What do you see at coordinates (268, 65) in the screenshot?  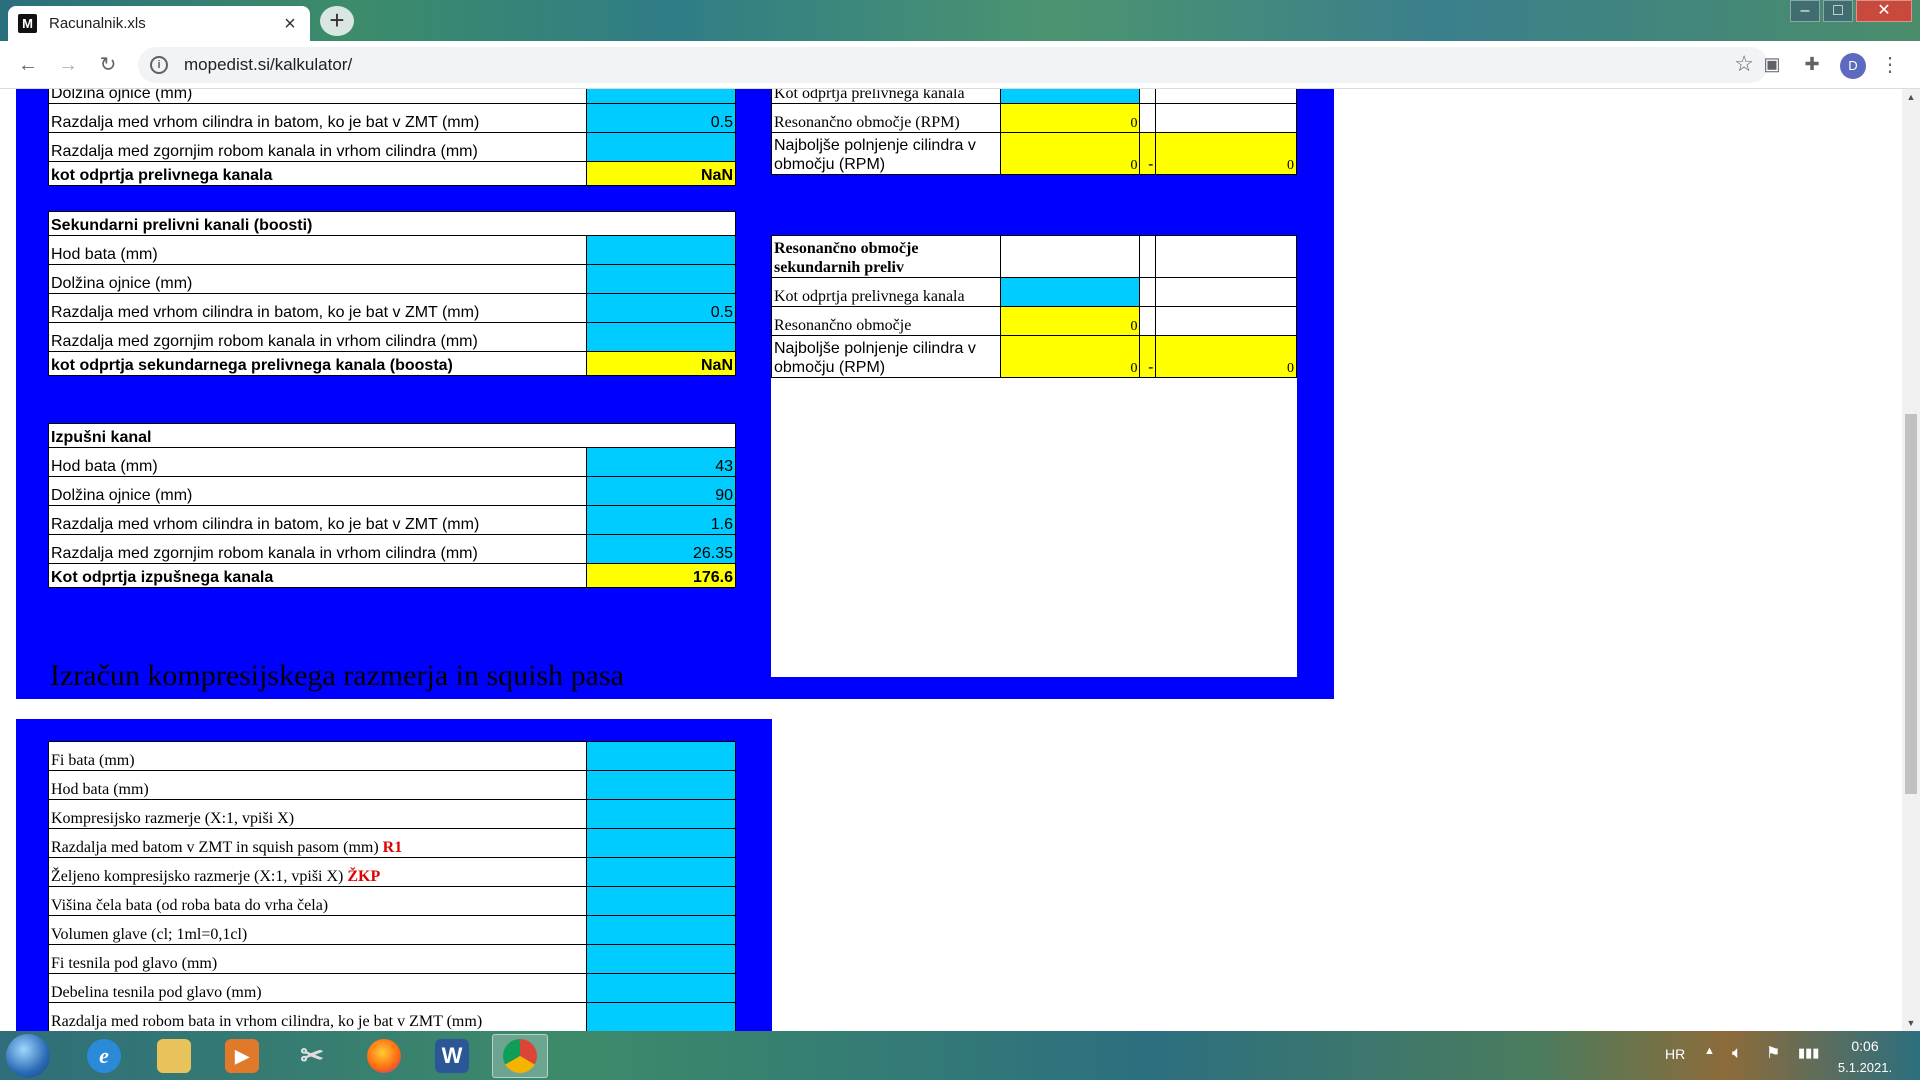 I see `url-text: mopedist.si/kalkulator/` at bounding box center [268, 65].